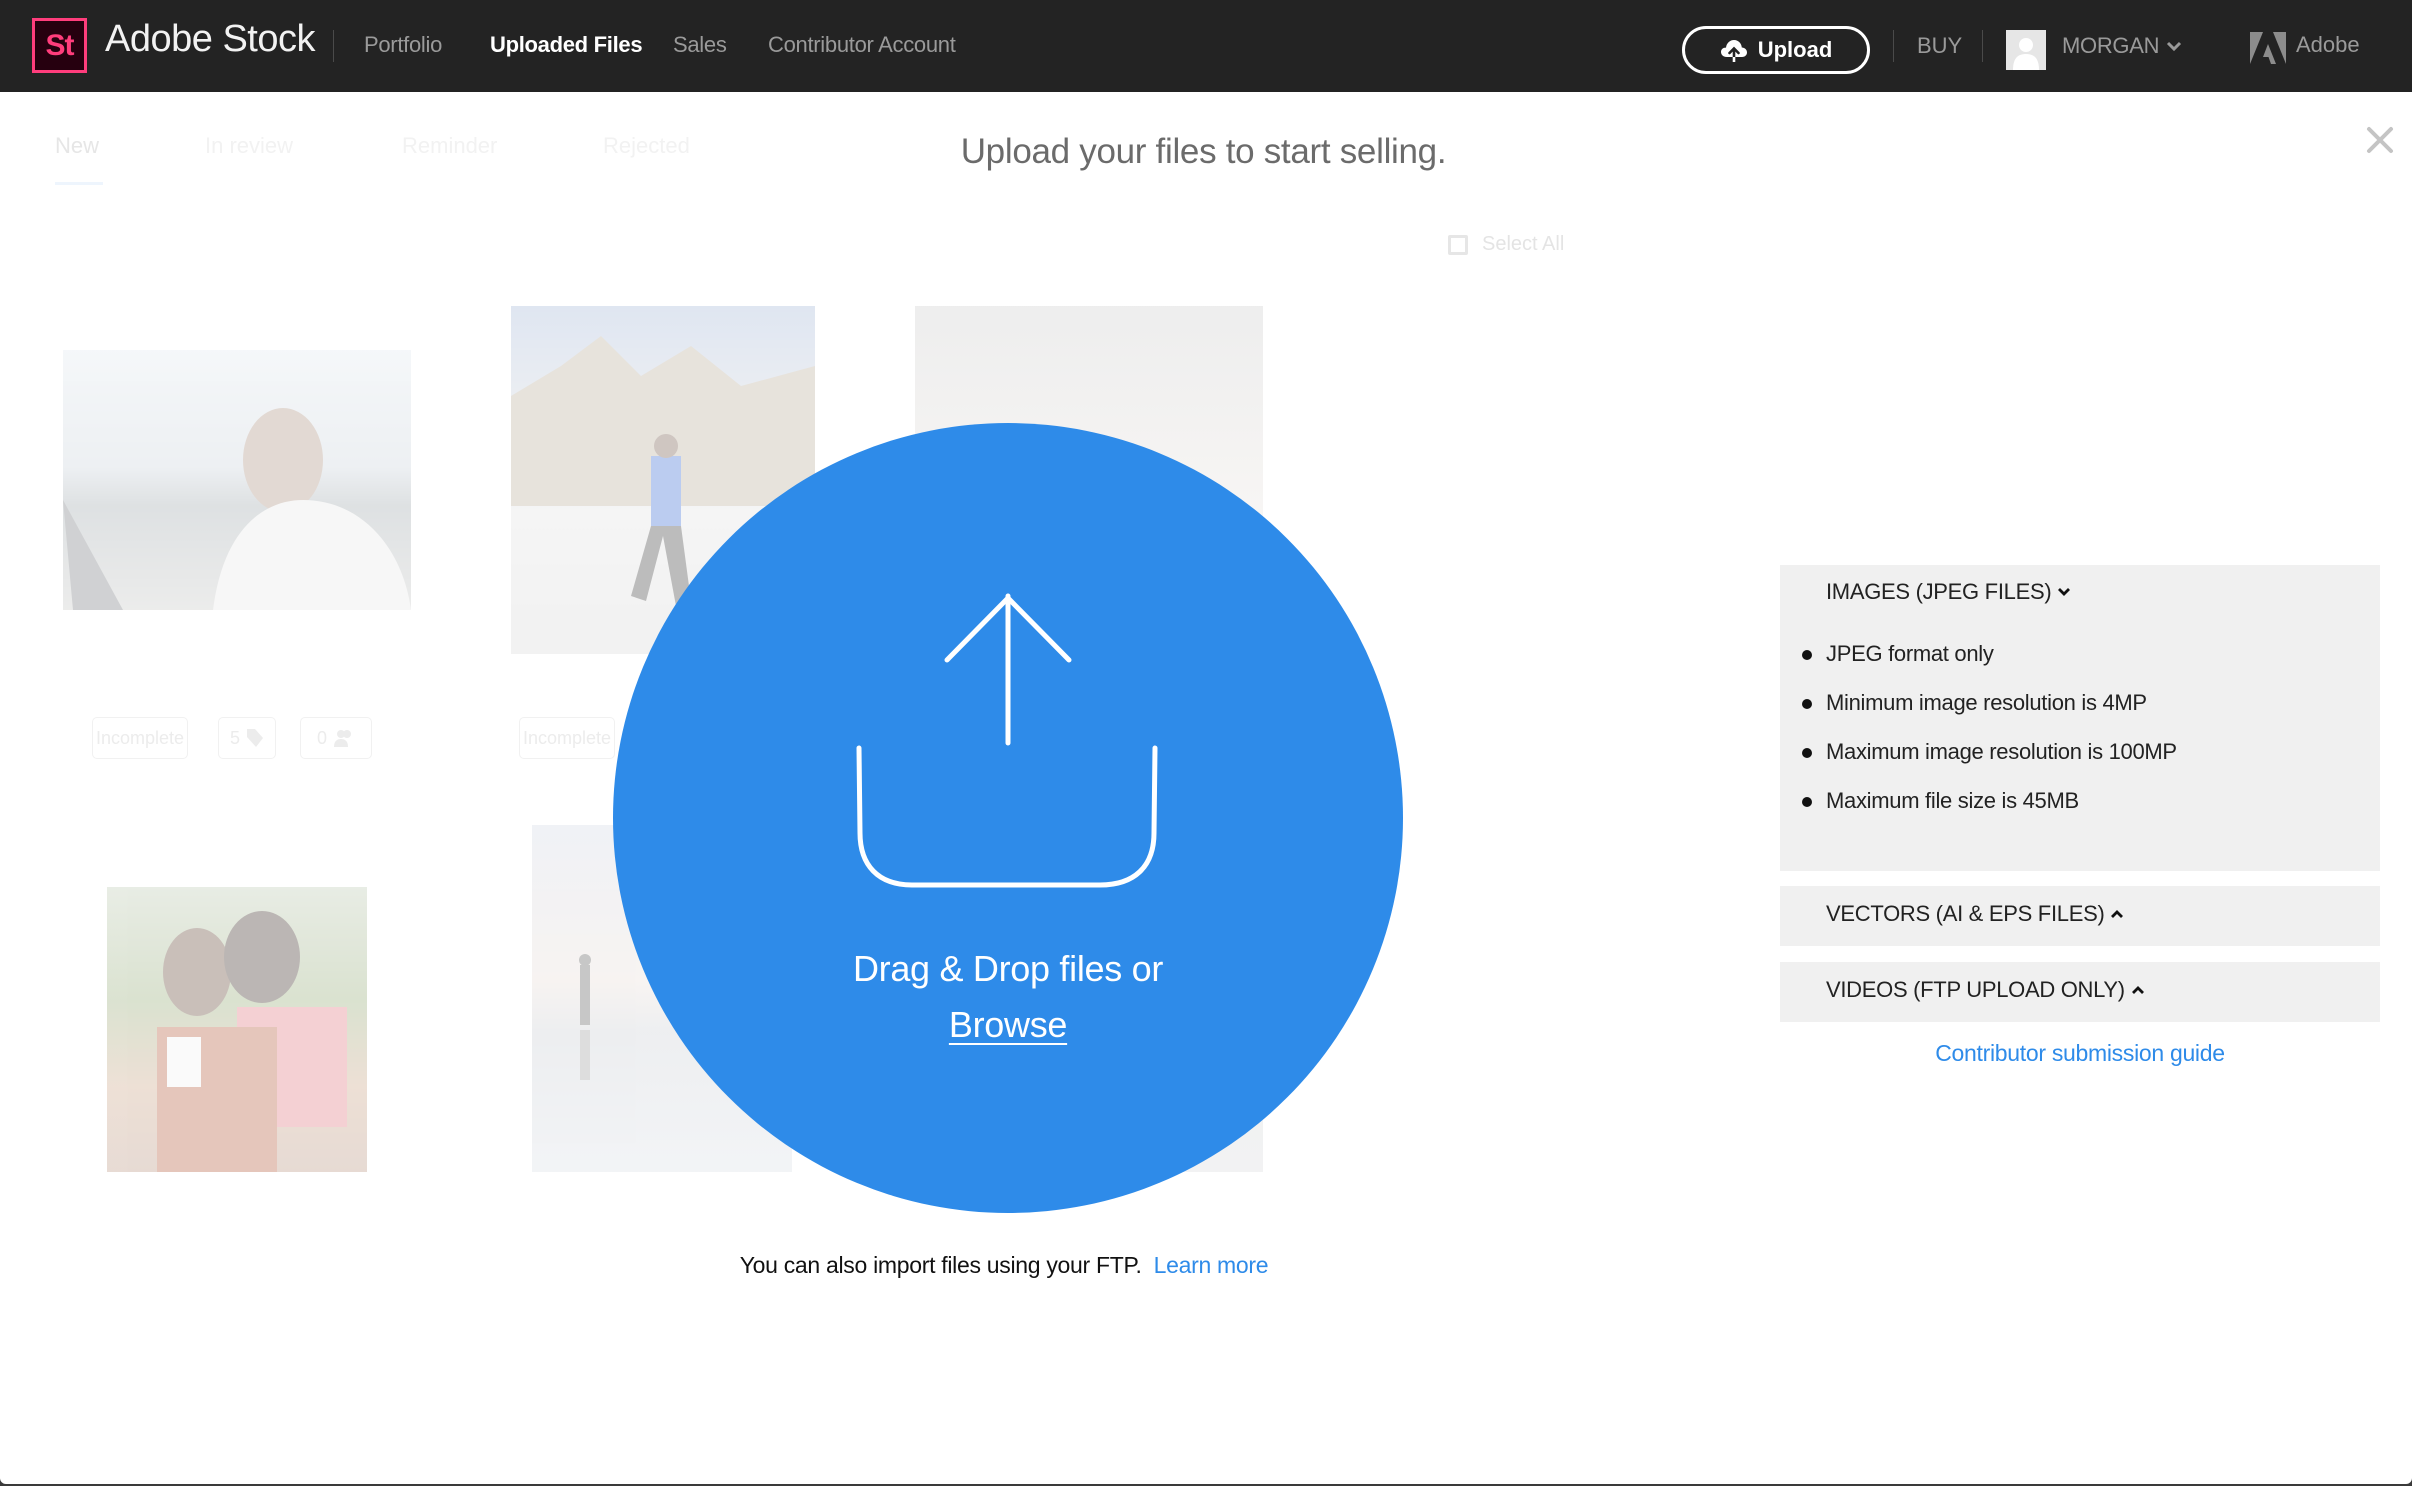 This screenshot has width=2412, height=1486. I want to click on close-icon, so click(2380, 140).